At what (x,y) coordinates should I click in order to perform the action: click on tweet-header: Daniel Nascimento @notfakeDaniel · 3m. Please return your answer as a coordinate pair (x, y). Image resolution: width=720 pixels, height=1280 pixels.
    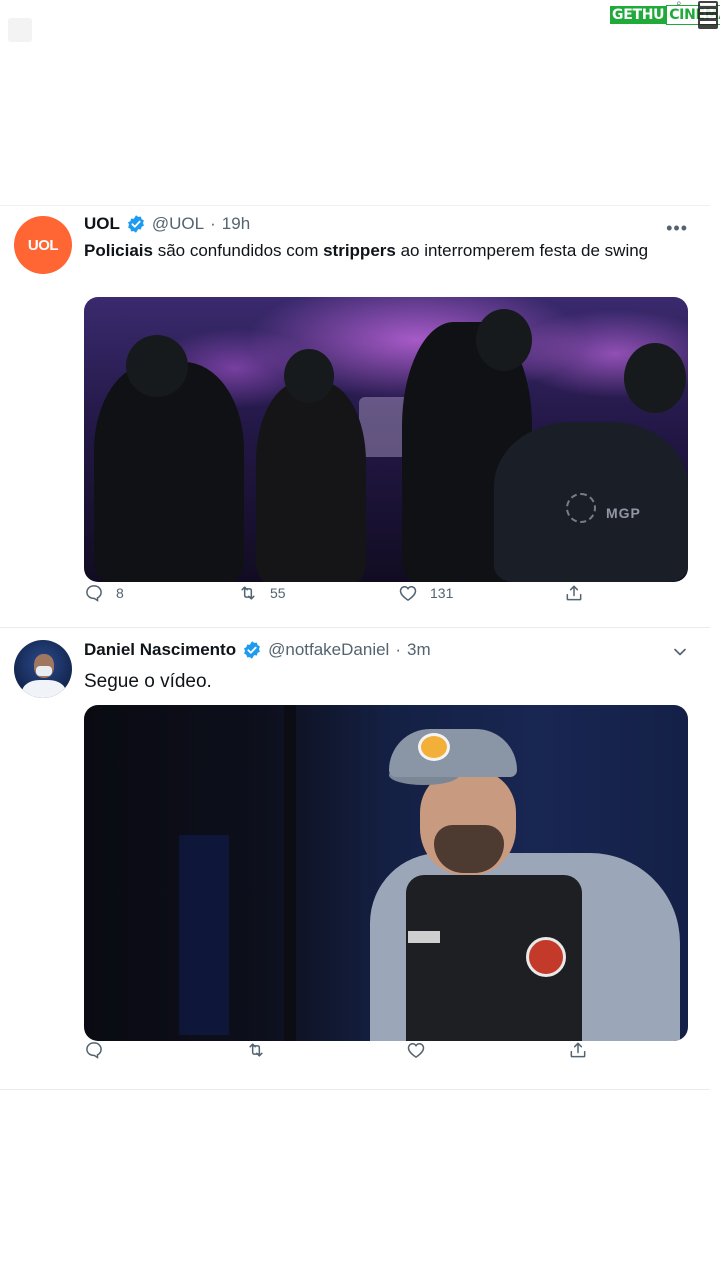
    Looking at the image, I should click on (257, 650).